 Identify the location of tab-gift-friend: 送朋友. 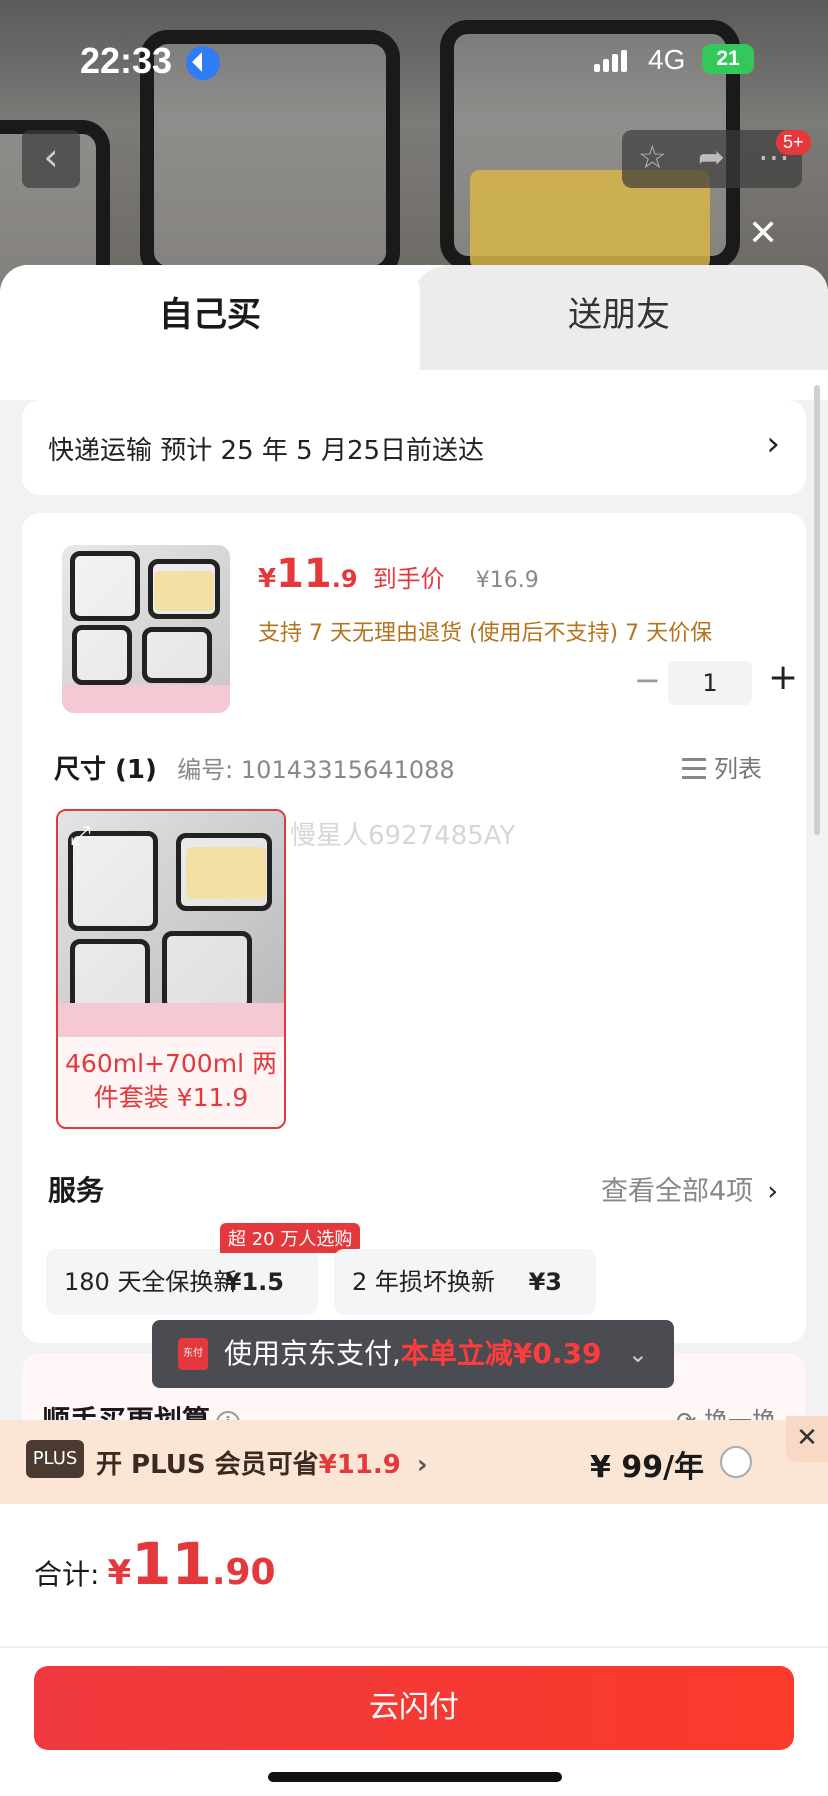
(619, 317).